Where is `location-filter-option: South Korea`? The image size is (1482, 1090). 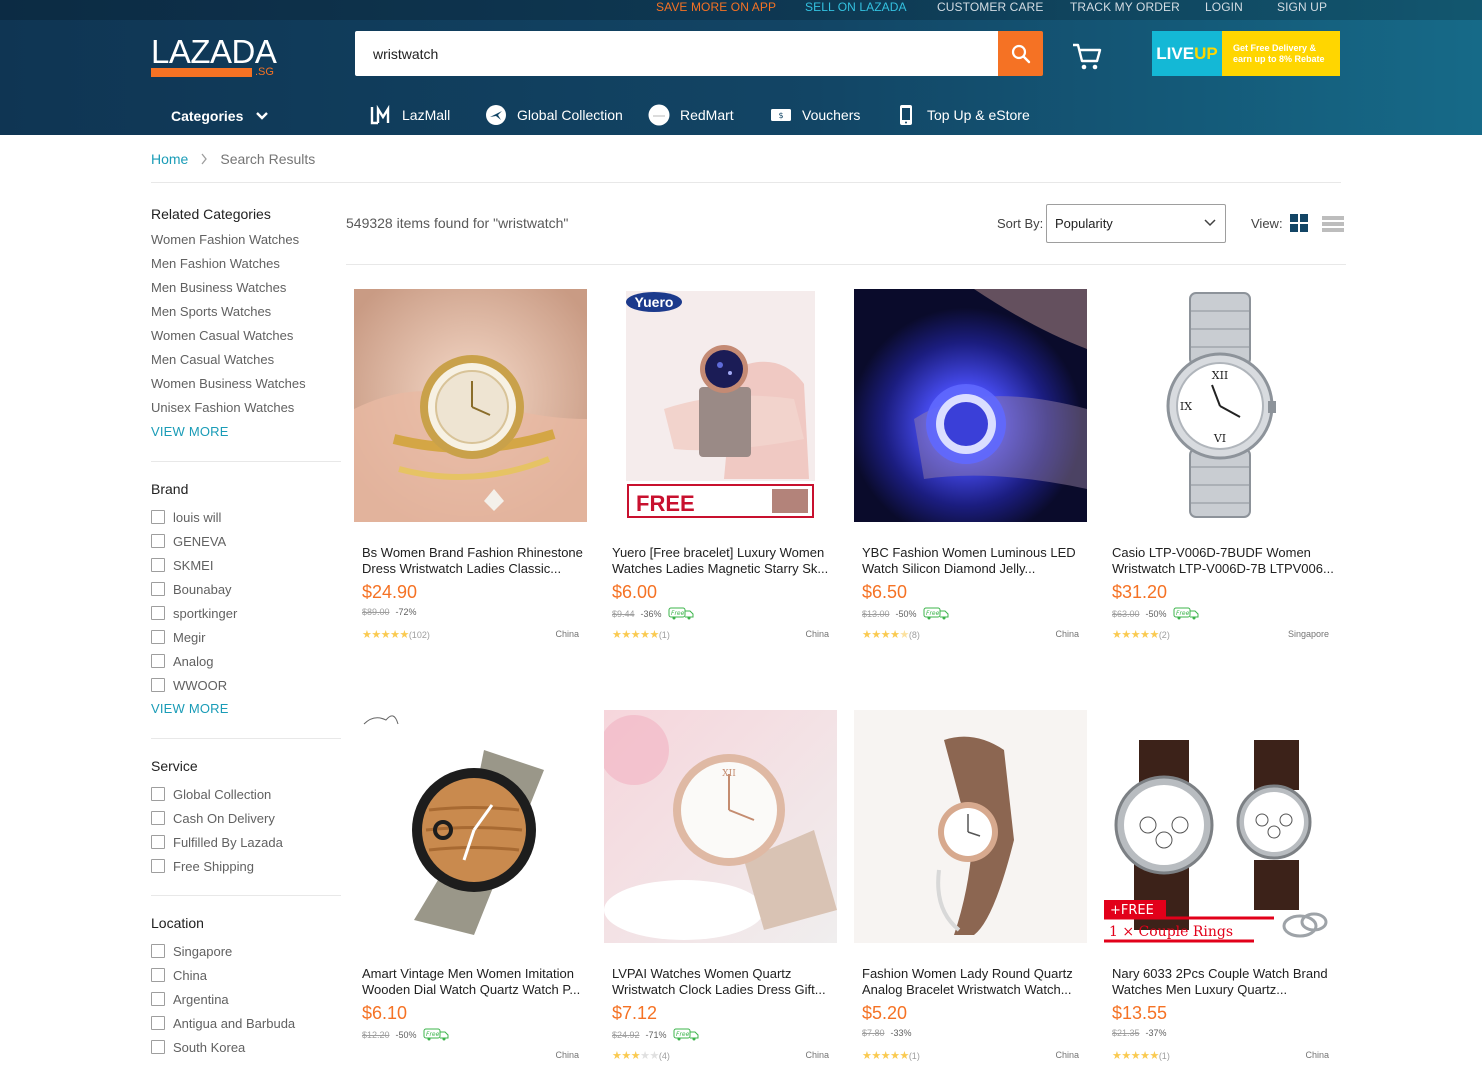 location-filter-option: South Korea is located at coordinates (246, 1047).